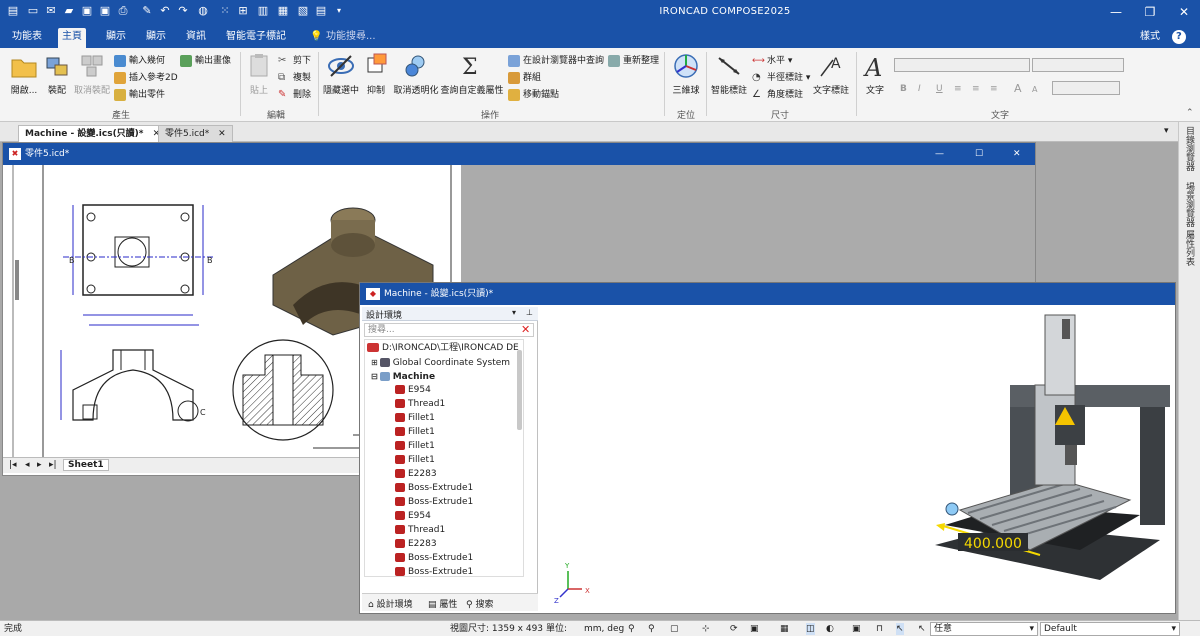 The image size is (1200, 636). What do you see at coordinates (146, 78) in the screenshot?
I see `insert-ref2d-button: 插入參考2D` at bounding box center [146, 78].